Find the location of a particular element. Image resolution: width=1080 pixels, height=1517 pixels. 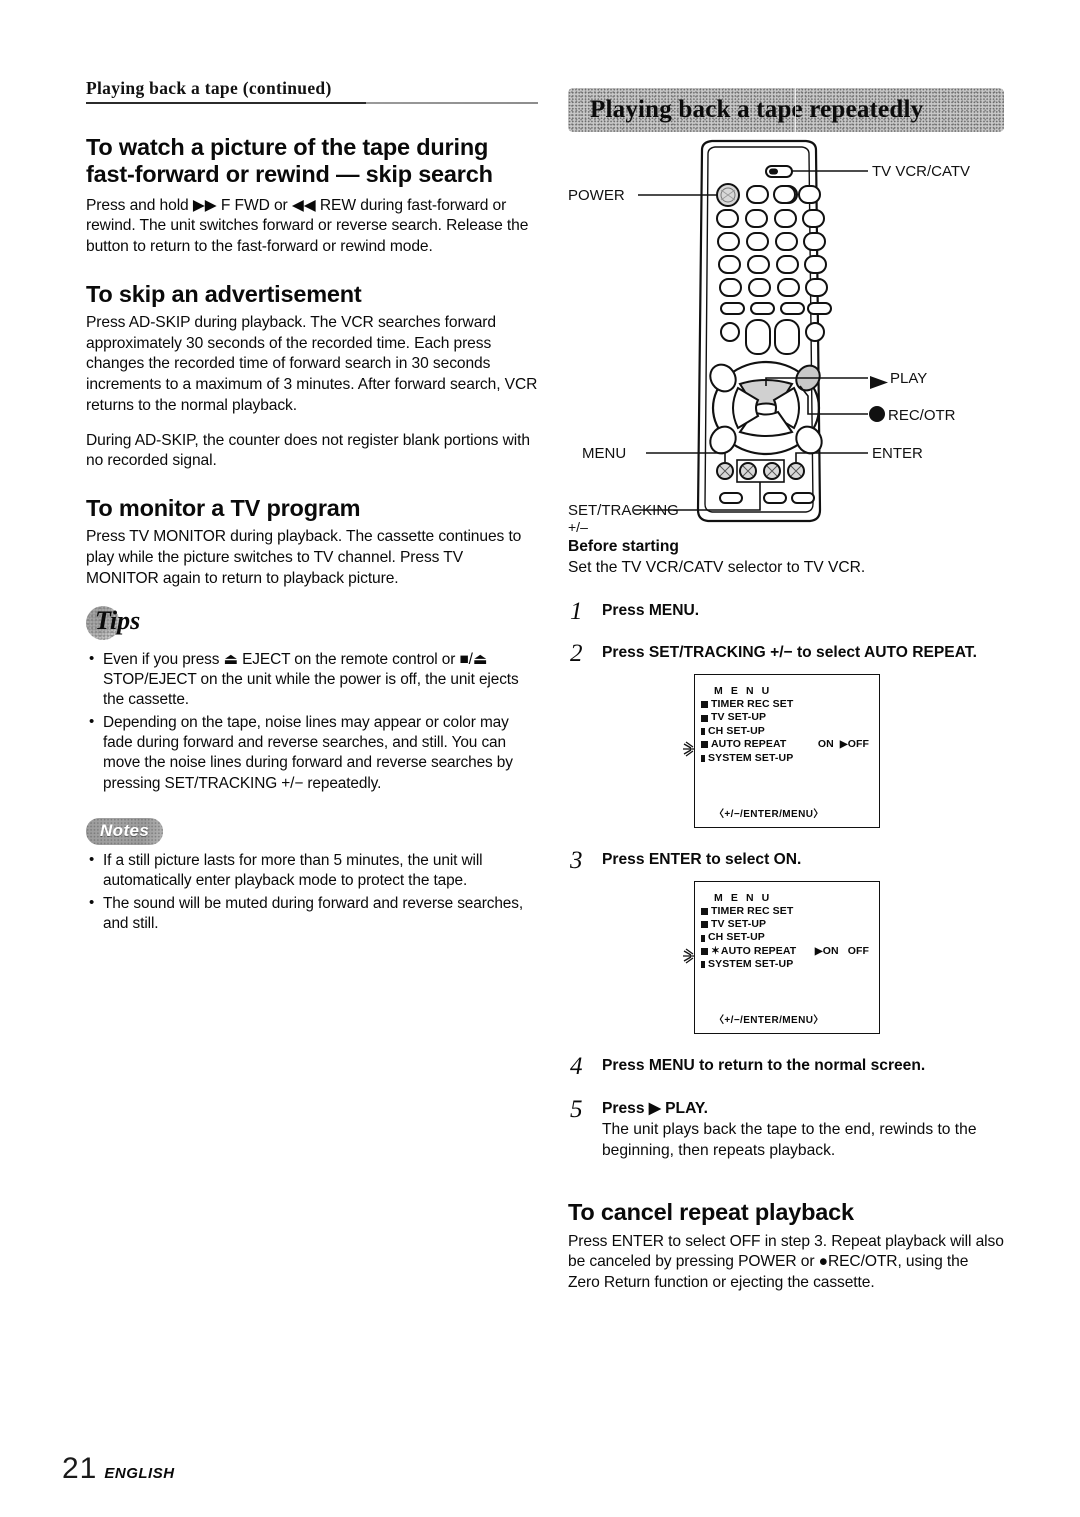

notes-badge: Notes is located at coordinates (312, 831).